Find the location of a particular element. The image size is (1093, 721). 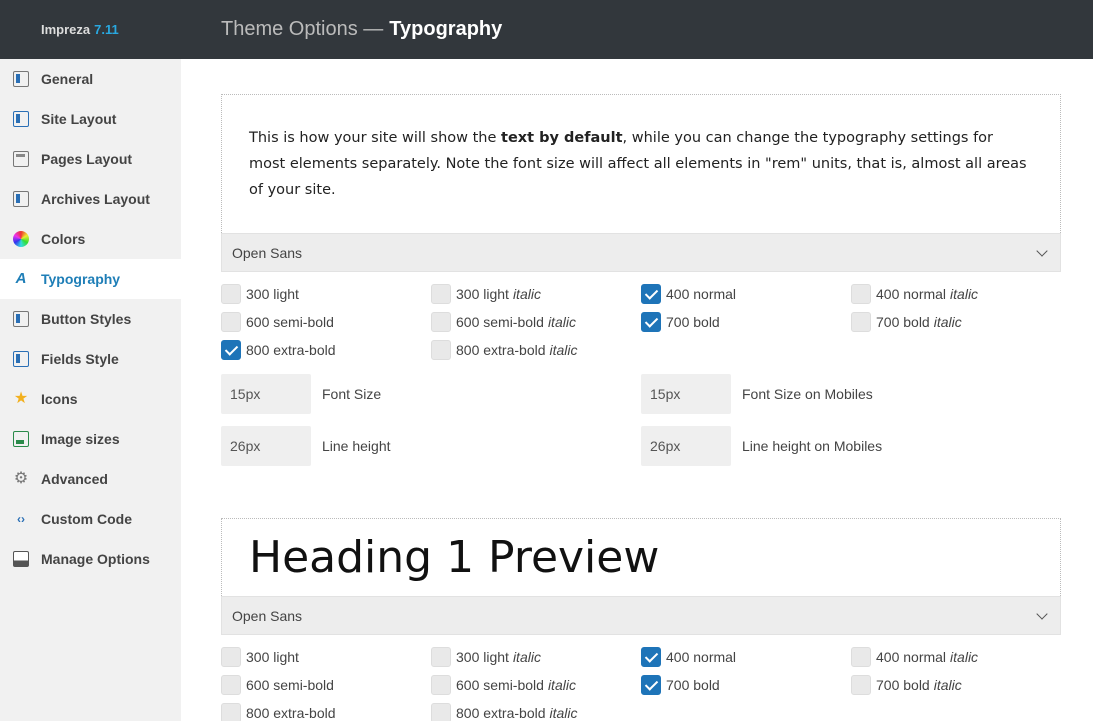

button-icon is located at coordinates (21, 319).